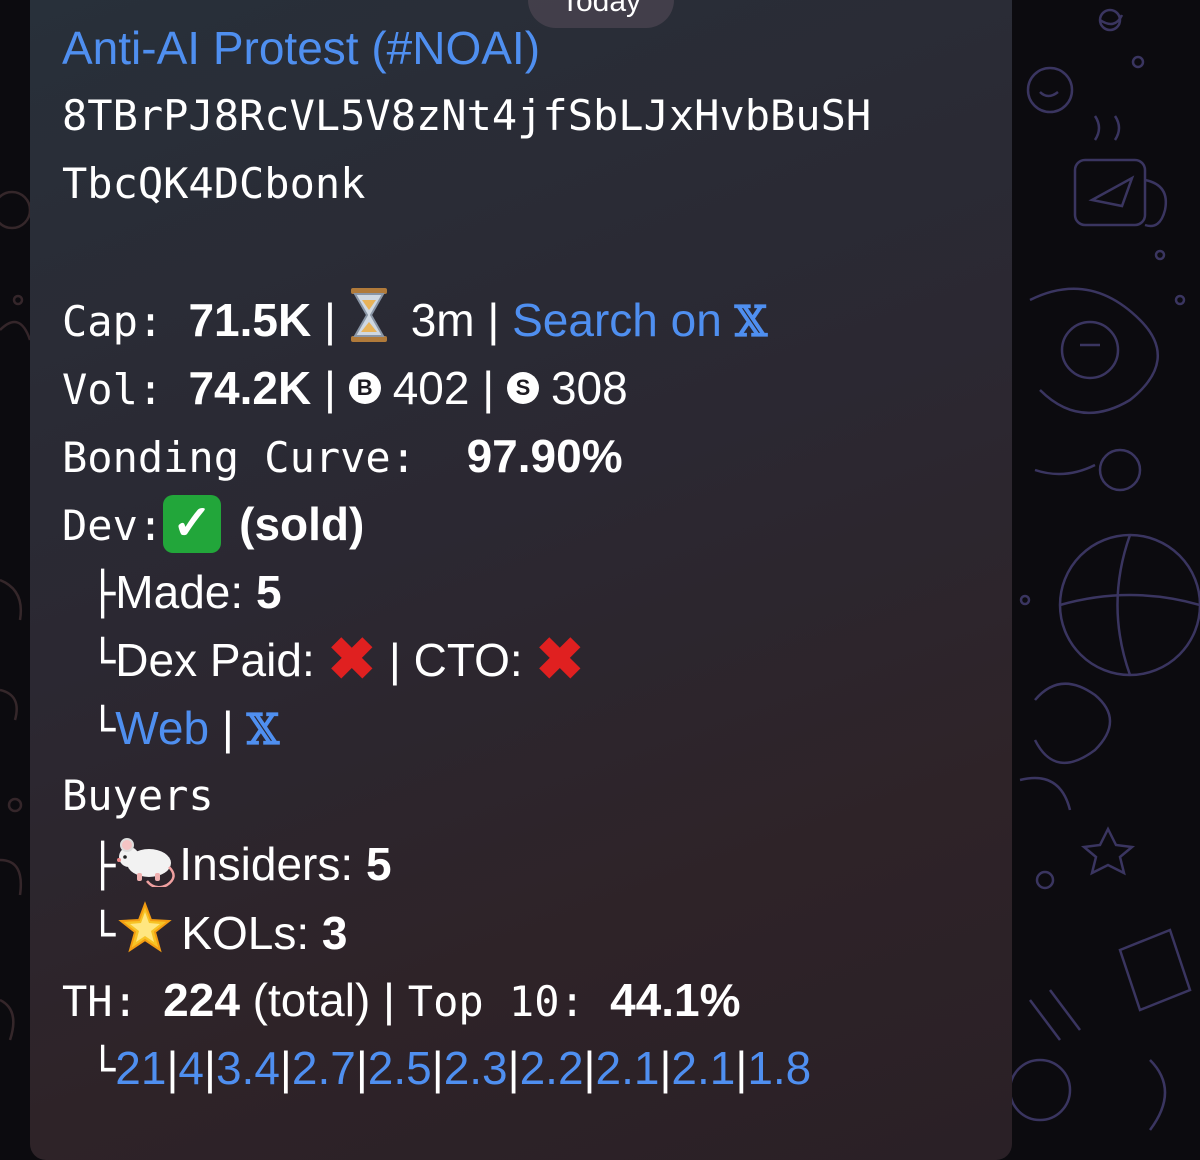 The height and width of the screenshot is (1160, 1200). I want to click on holder-percent-link: 21, so click(140, 1068).